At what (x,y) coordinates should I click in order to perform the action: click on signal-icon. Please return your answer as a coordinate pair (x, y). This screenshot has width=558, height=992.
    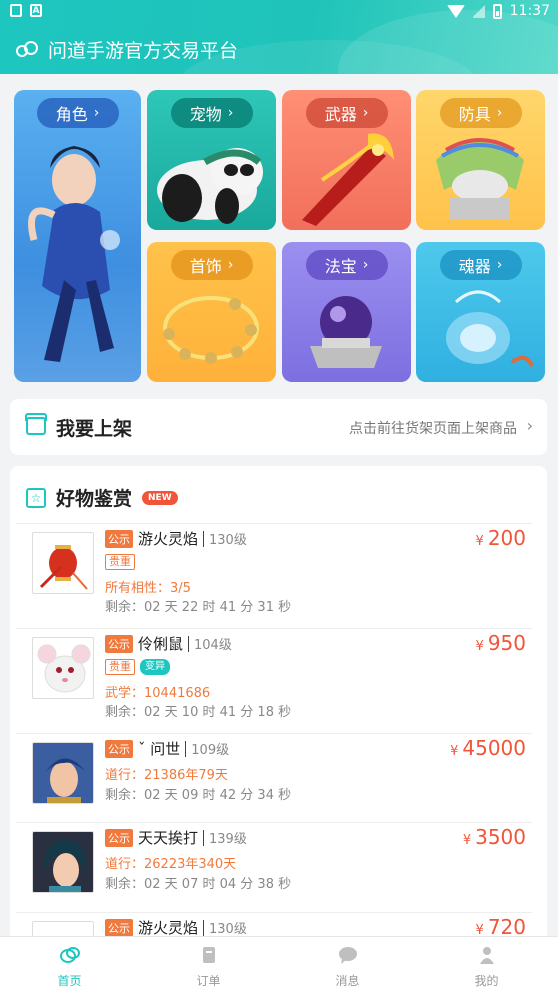
    Looking at the image, I should click on (478, 11).